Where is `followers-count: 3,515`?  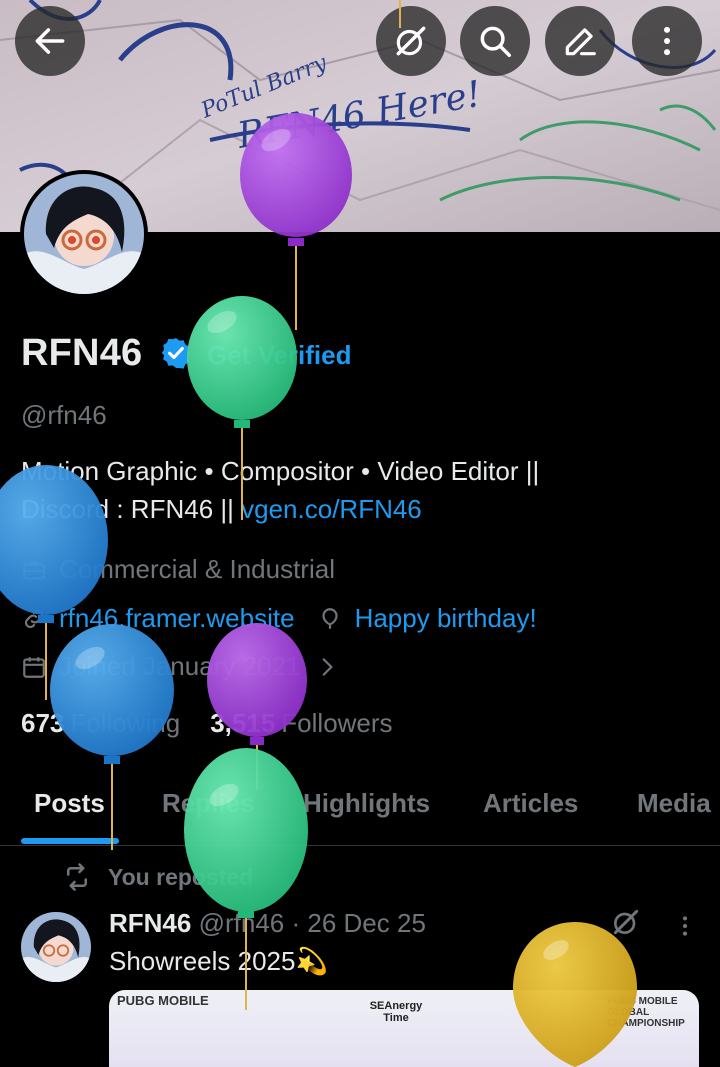
followers-count: 3,515 is located at coordinates (243, 723).